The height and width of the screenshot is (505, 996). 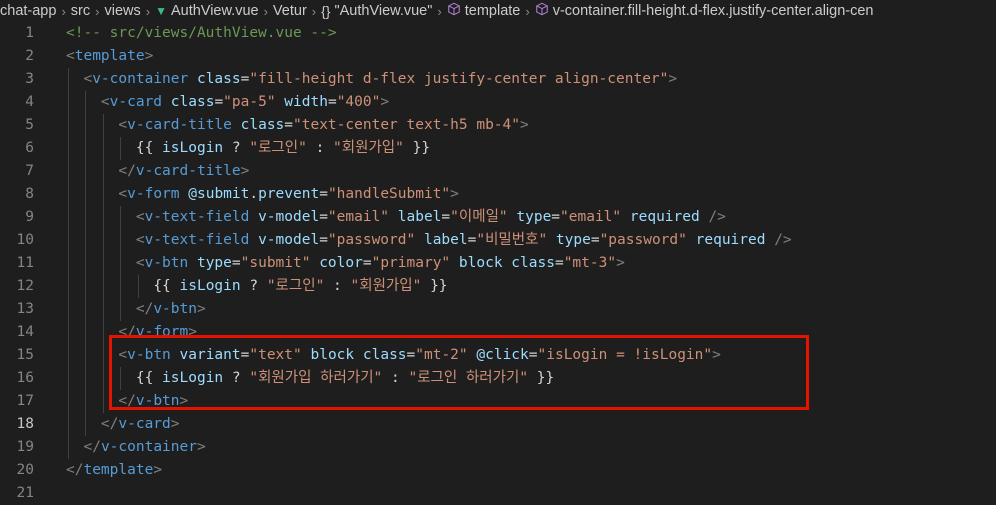 What do you see at coordinates (289, 240) in the screenshot?
I see `code-token: v-model` at bounding box center [289, 240].